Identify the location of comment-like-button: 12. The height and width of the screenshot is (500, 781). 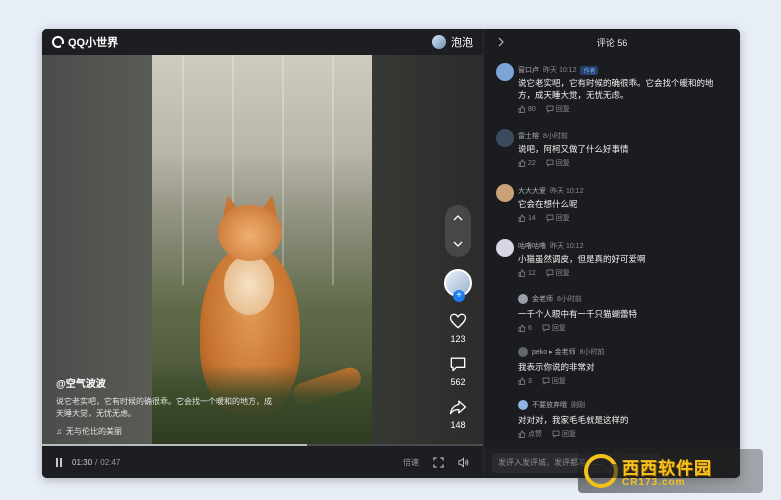
(527, 273).